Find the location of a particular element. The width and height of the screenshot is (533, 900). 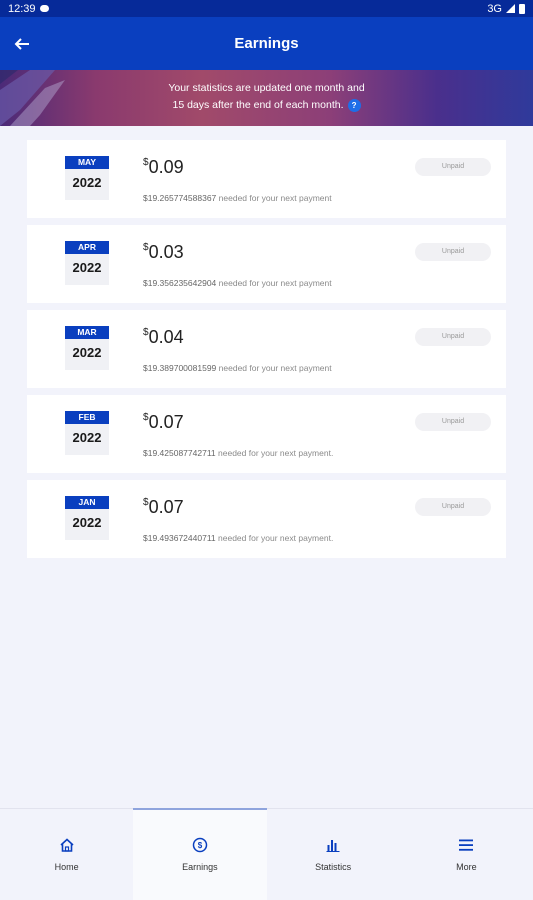

nav-earnings: $ Earnings is located at coordinates (200, 854).